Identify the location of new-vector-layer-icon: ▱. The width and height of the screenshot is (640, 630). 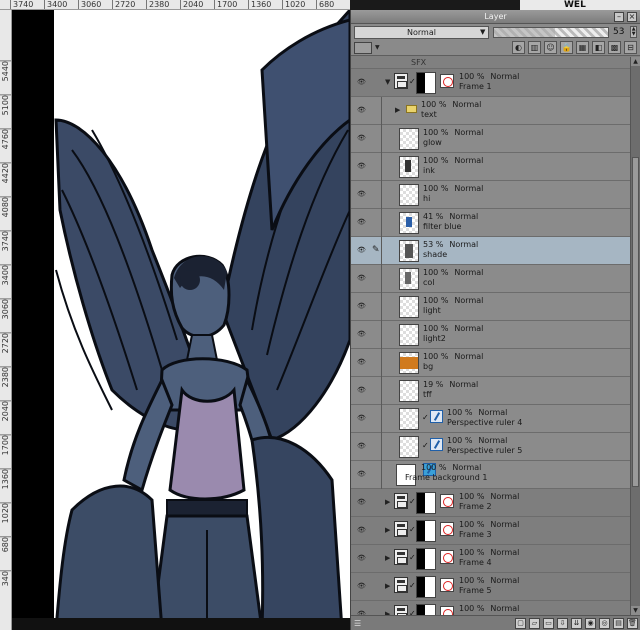
(534, 623).